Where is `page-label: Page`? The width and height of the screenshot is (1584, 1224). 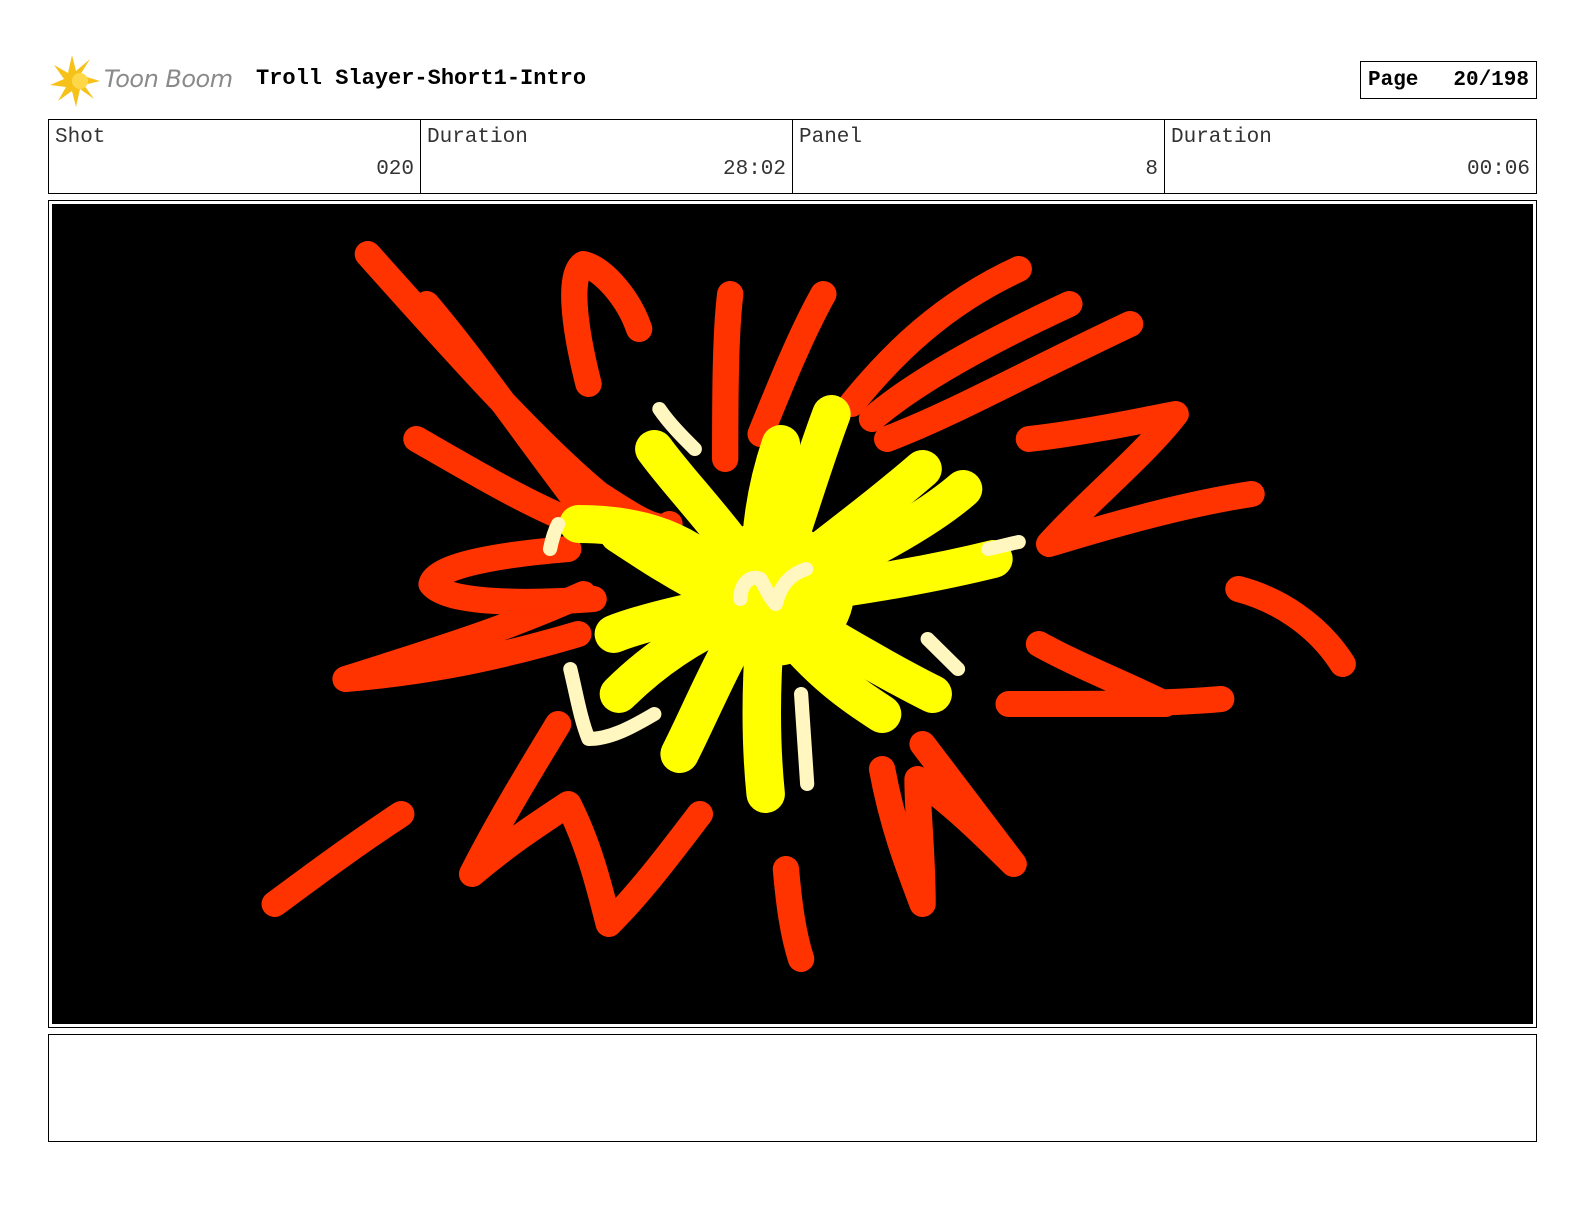 page-label: Page is located at coordinates (1393, 80).